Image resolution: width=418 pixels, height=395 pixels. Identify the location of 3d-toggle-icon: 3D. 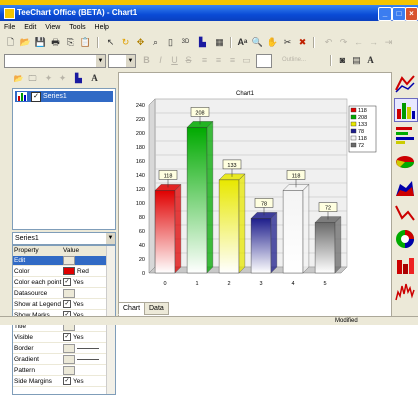
(185, 42).